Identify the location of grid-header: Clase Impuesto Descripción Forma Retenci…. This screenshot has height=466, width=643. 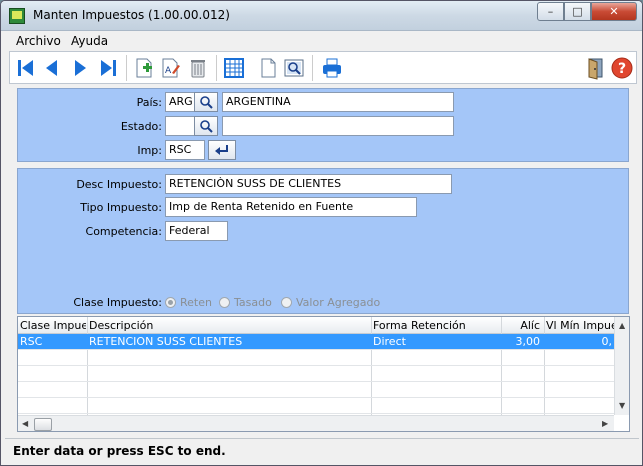
(323, 325).